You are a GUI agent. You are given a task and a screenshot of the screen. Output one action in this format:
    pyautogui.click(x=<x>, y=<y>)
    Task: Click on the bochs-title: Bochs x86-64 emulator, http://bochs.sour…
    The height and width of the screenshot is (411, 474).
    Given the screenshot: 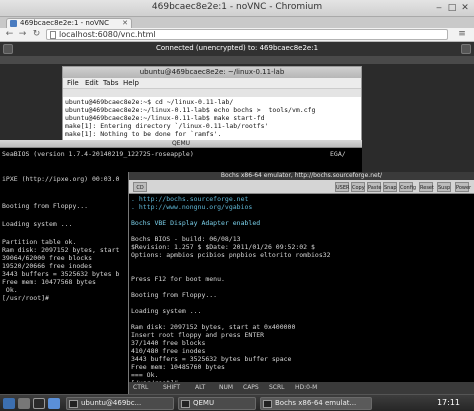 What is the action you would take?
    pyautogui.click(x=301, y=175)
    